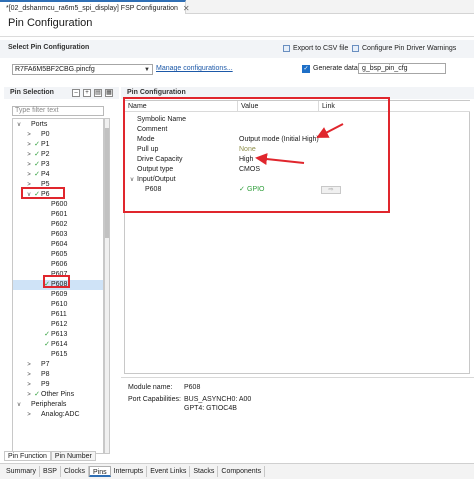  I want to click on tab-clocks: Clocks, so click(75, 471).